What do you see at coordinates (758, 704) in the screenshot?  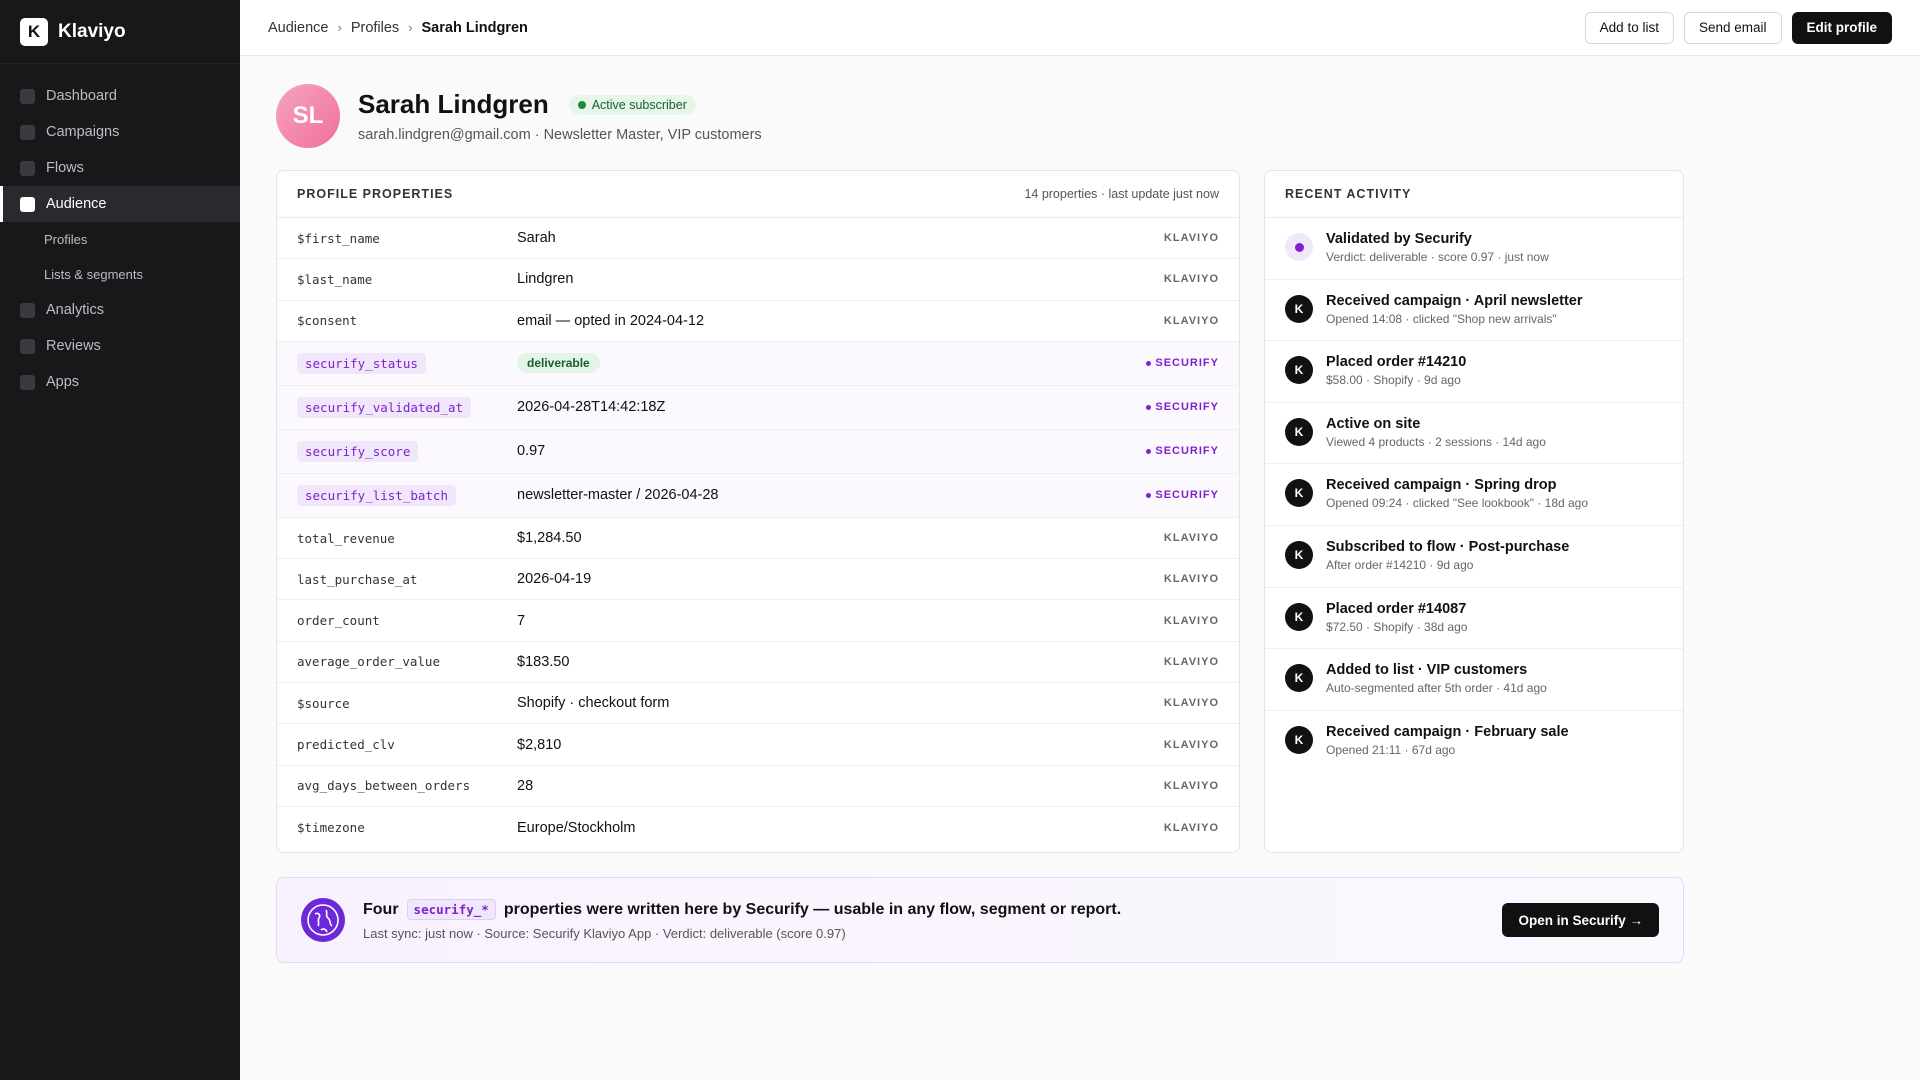 I see `property-row: $source Shopify · checkout form KLAVIYO` at bounding box center [758, 704].